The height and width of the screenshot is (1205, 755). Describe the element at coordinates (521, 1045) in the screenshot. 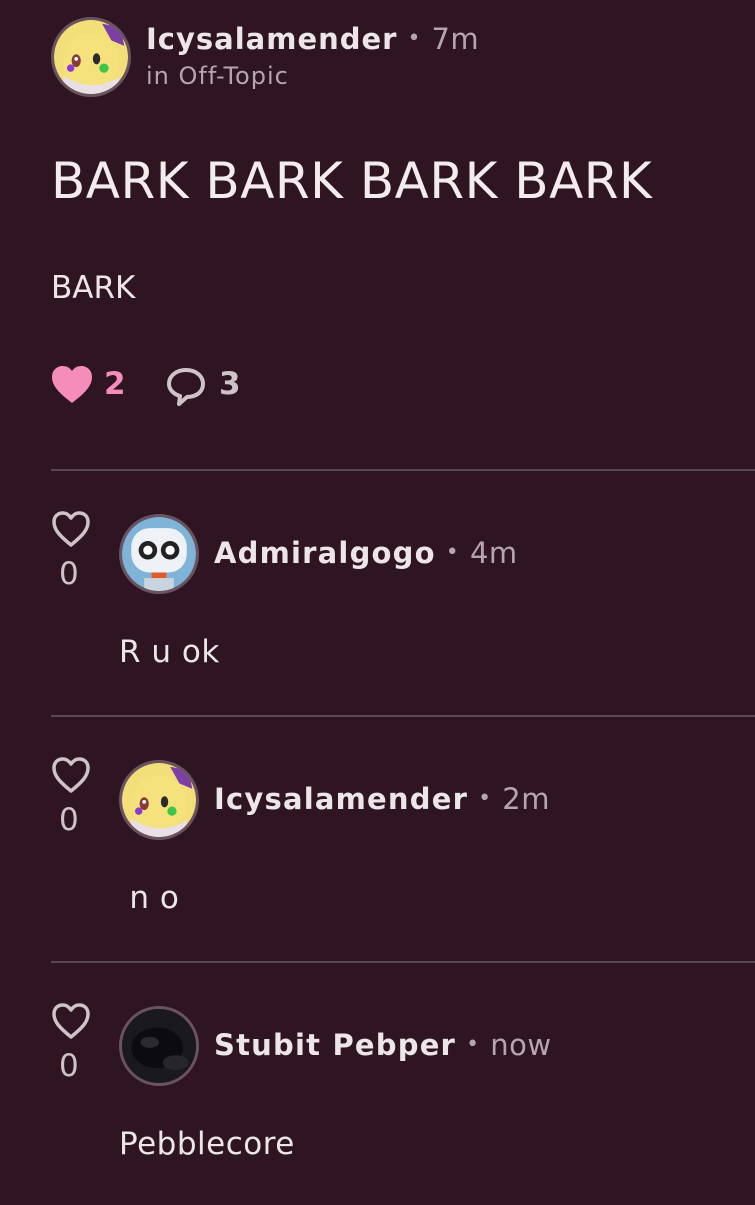

I see `comment-timestamp: now` at that location.